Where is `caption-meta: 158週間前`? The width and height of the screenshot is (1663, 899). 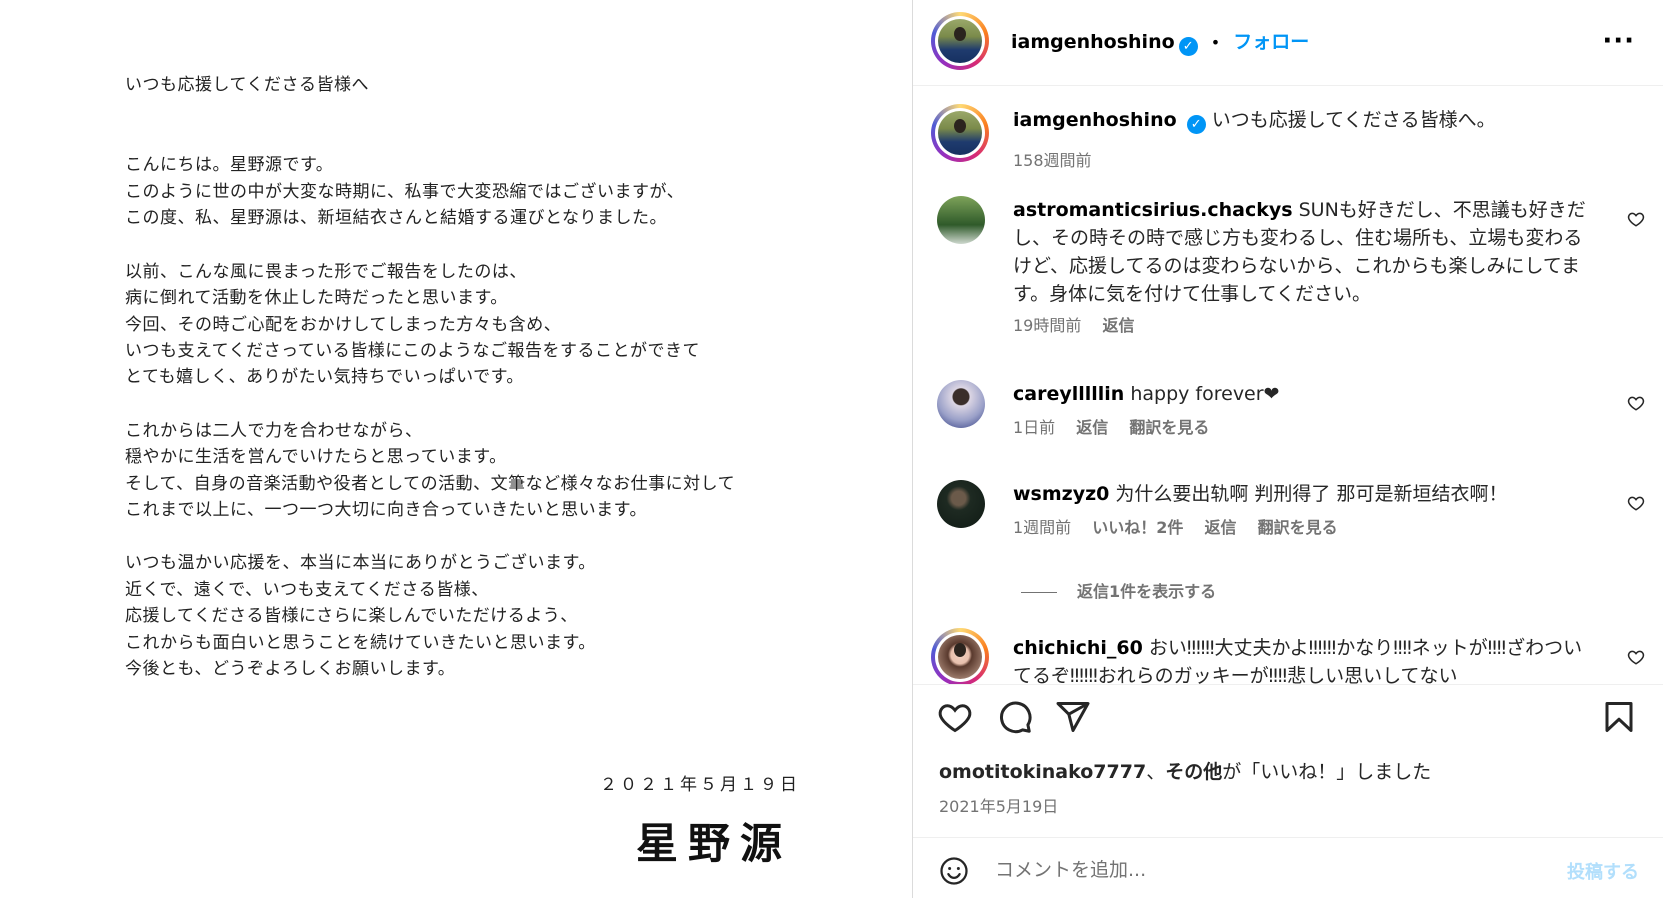
caption-meta: 158週間前 is located at coordinates (1060, 159).